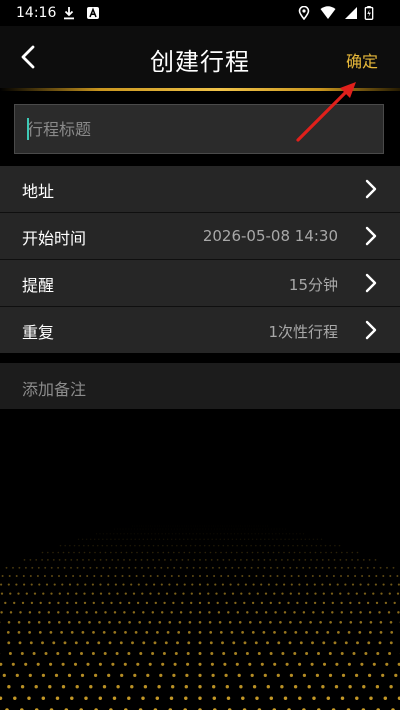 The height and width of the screenshot is (710, 400). What do you see at coordinates (36, 13) in the screenshot?
I see `status-time: 14:16` at bounding box center [36, 13].